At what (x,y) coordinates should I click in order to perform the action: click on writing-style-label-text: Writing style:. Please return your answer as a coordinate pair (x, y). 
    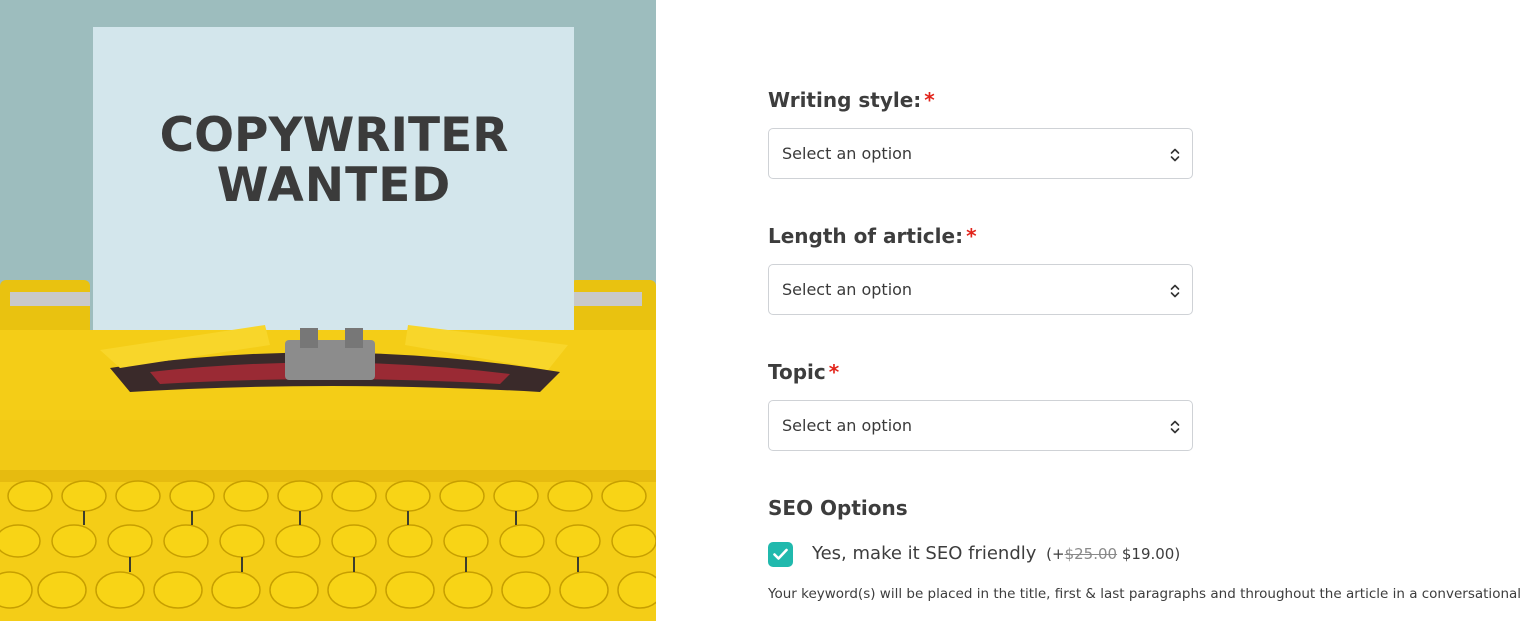
    Looking at the image, I should click on (845, 100).